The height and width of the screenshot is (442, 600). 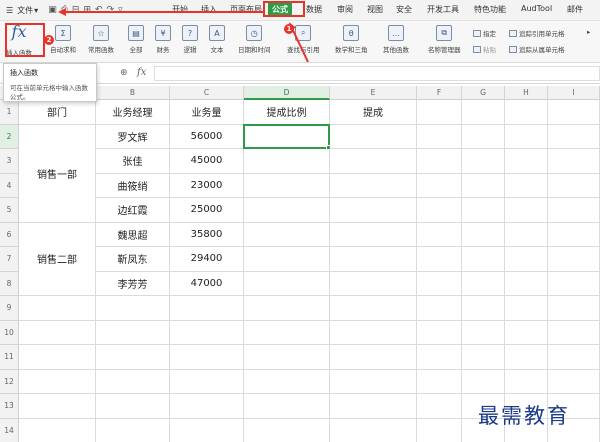 What do you see at coordinates (133, 210) in the screenshot?
I see `manager-cell: 边红霞` at bounding box center [133, 210].